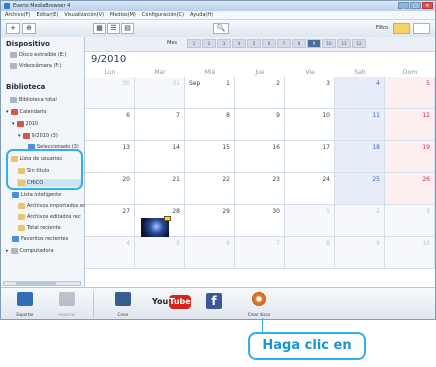 This screenshot has width=436, height=367. What do you see at coordinates (110, 221) in the screenshot?
I see `calendar-day-cell: 27` at bounding box center [110, 221].